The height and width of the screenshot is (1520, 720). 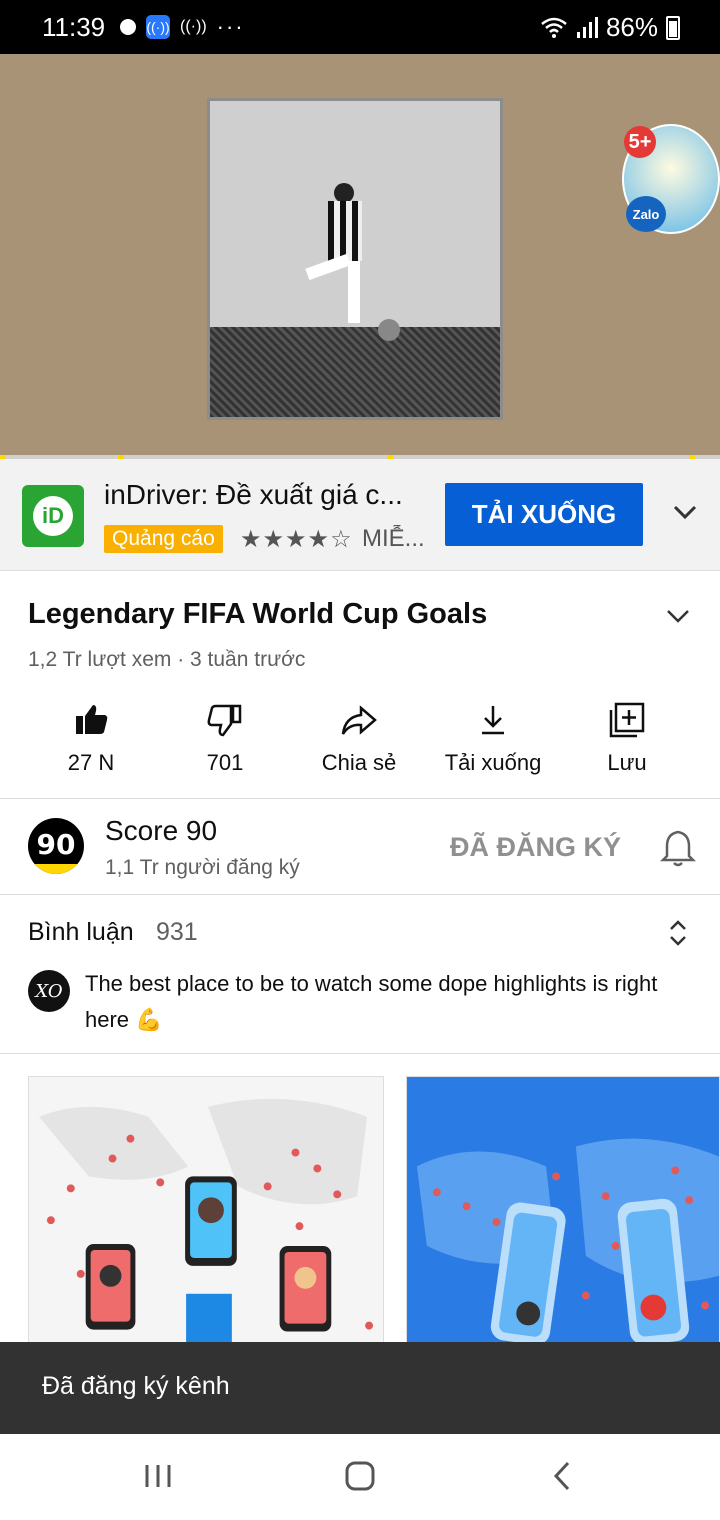 What do you see at coordinates (493, 738) in the screenshot?
I see `download-button: Tải xuống` at bounding box center [493, 738].